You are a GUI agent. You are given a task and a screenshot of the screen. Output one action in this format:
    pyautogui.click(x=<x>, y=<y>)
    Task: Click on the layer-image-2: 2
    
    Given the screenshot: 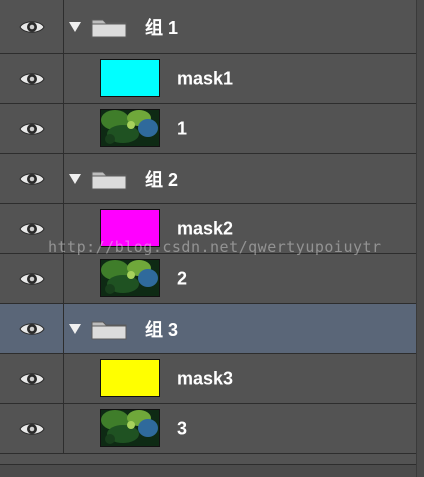 What is the action you would take?
    pyautogui.click(x=208, y=279)
    